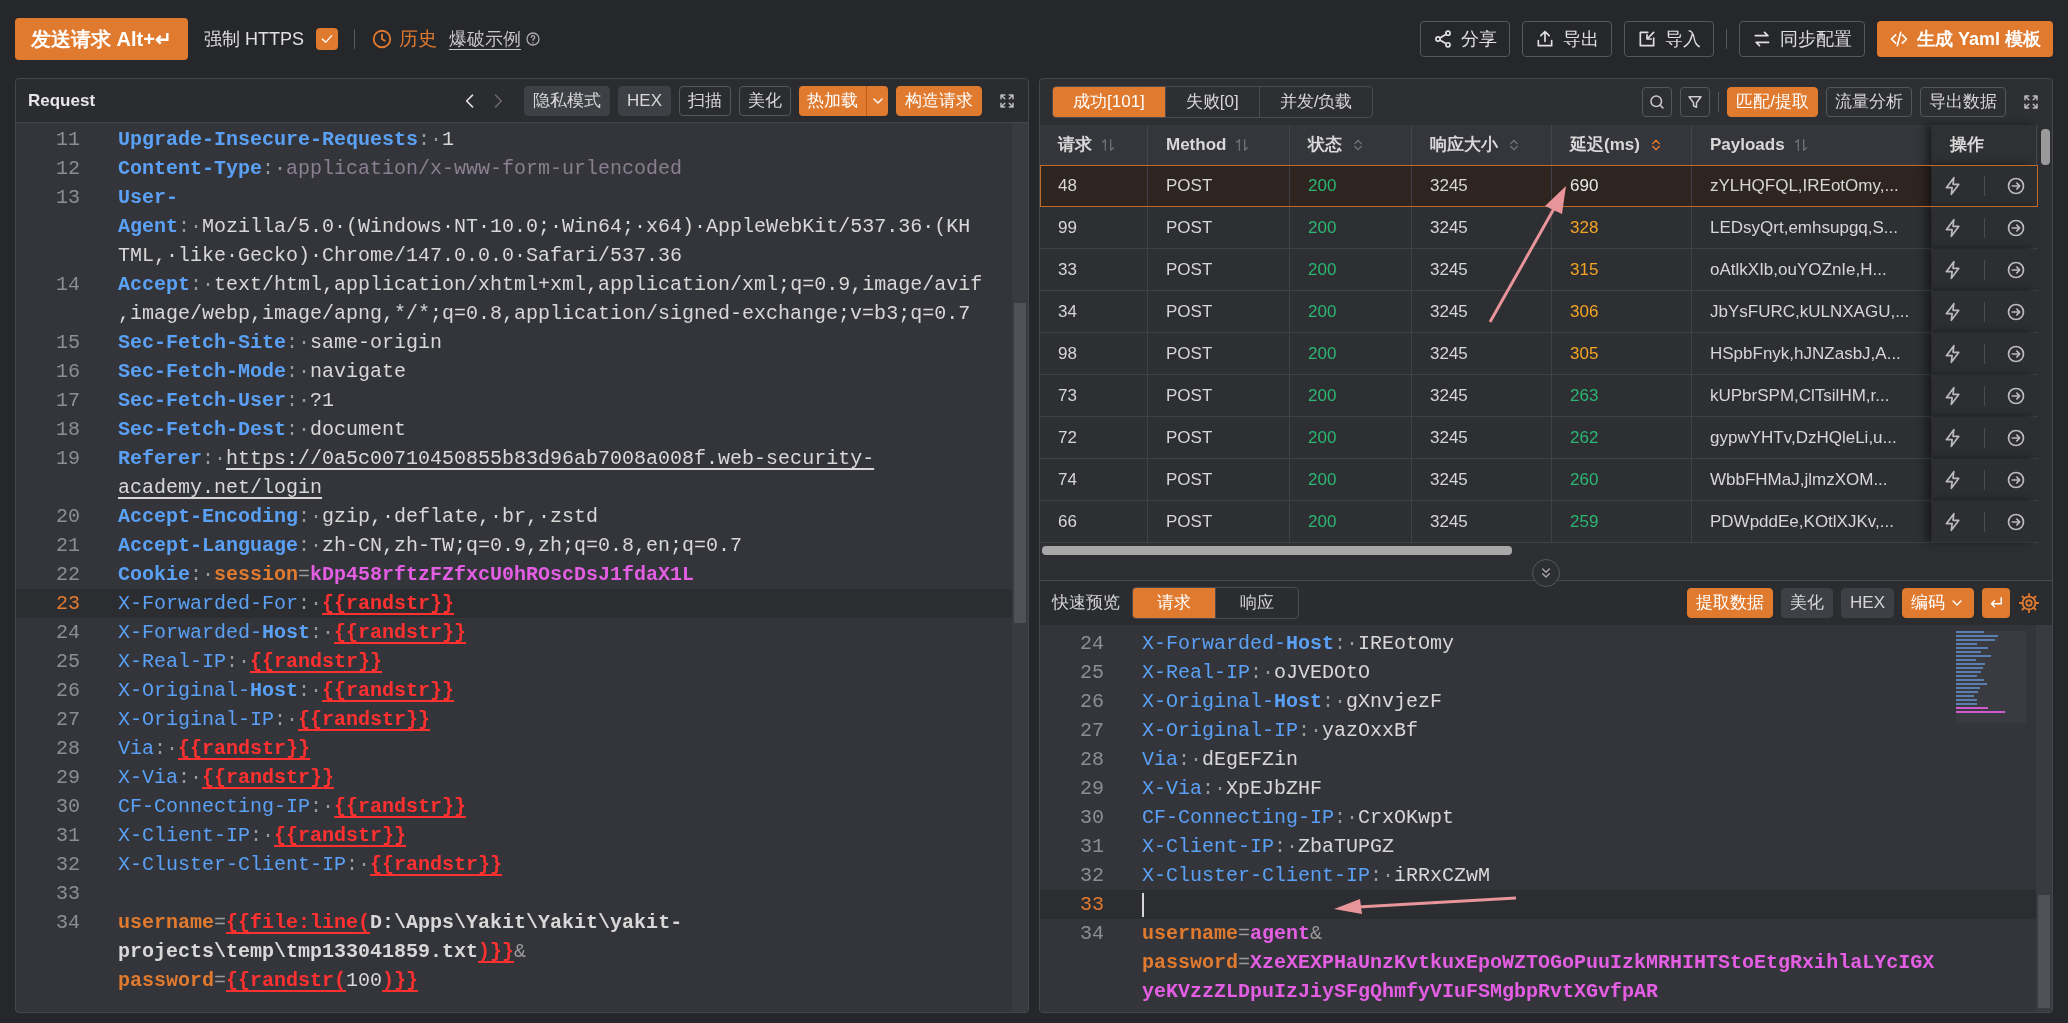 The width and height of the screenshot is (2068, 1023). Describe the element at coordinates (532, 39) in the screenshot. I see `help-icon` at that location.